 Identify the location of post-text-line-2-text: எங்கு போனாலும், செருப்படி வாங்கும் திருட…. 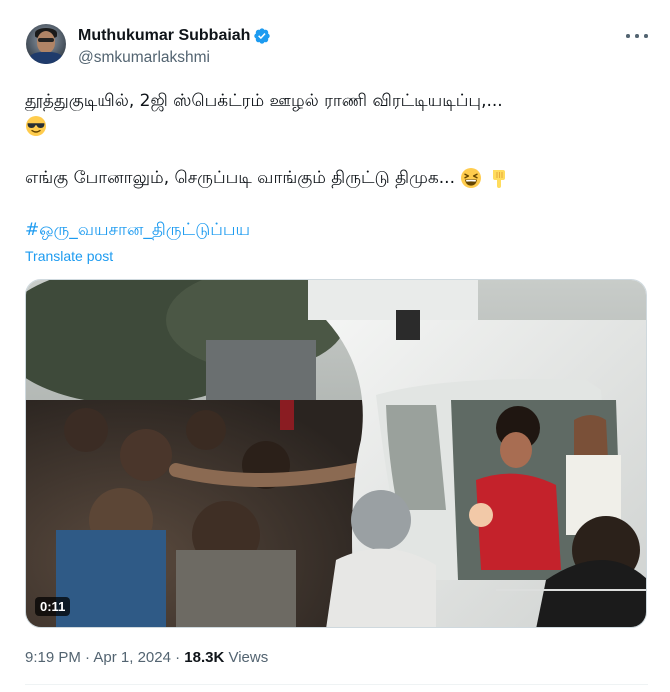
(240, 178).